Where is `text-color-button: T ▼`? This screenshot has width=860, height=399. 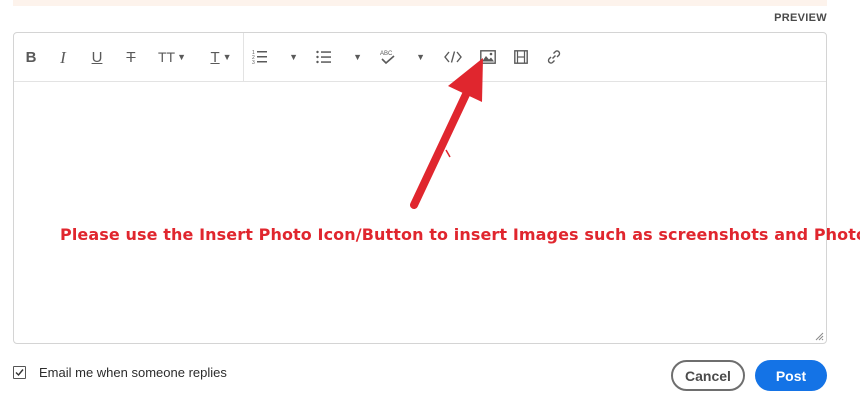 text-color-button: T ▼ is located at coordinates (221, 57).